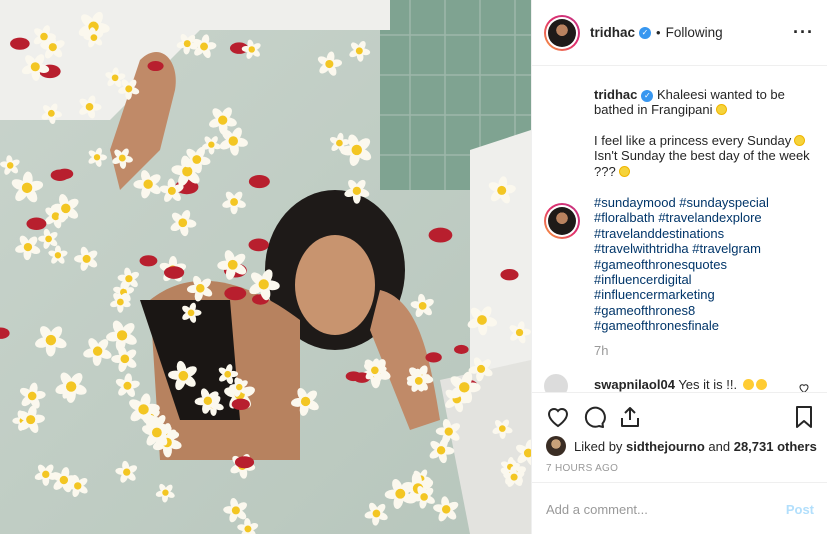  I want to click on post-comment-button: Post, so click(800, 509).